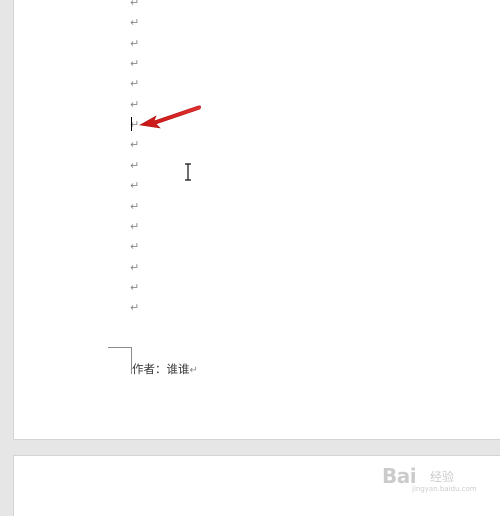 This screenshot has width=500, height=516. I want to click on author-line: 作者：谁谁↵, so click(165, 369).